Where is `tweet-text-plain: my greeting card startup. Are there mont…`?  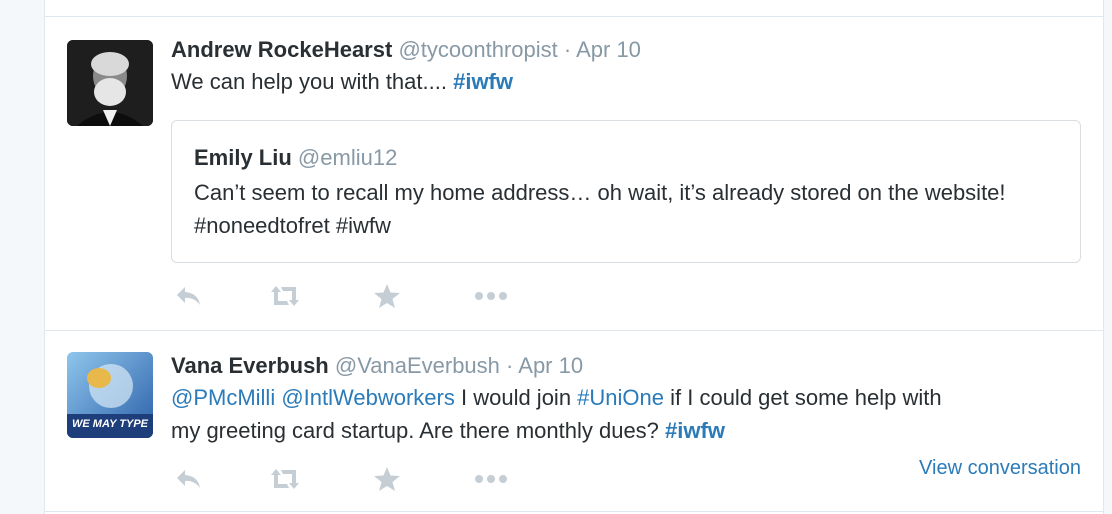 tweet-text-plain: my greeting card startup. Are there mont… is located at coordinates (418, 430).